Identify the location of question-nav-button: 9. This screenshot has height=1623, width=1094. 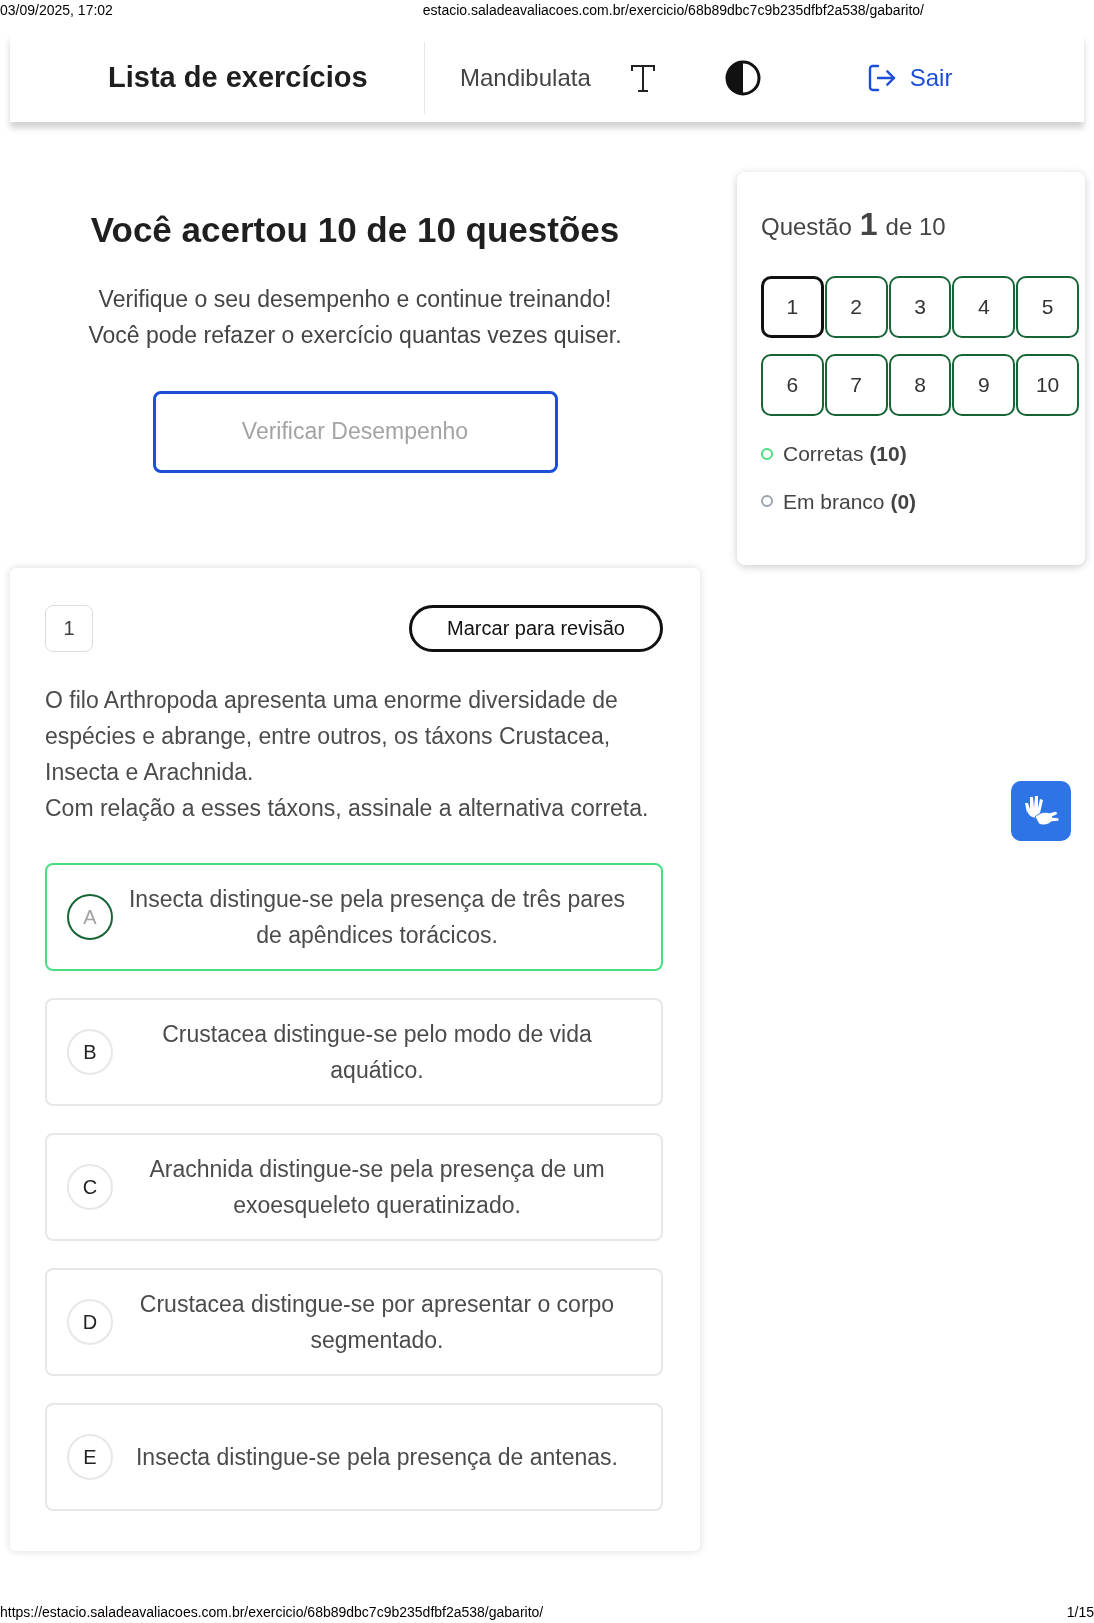
(984, 385).